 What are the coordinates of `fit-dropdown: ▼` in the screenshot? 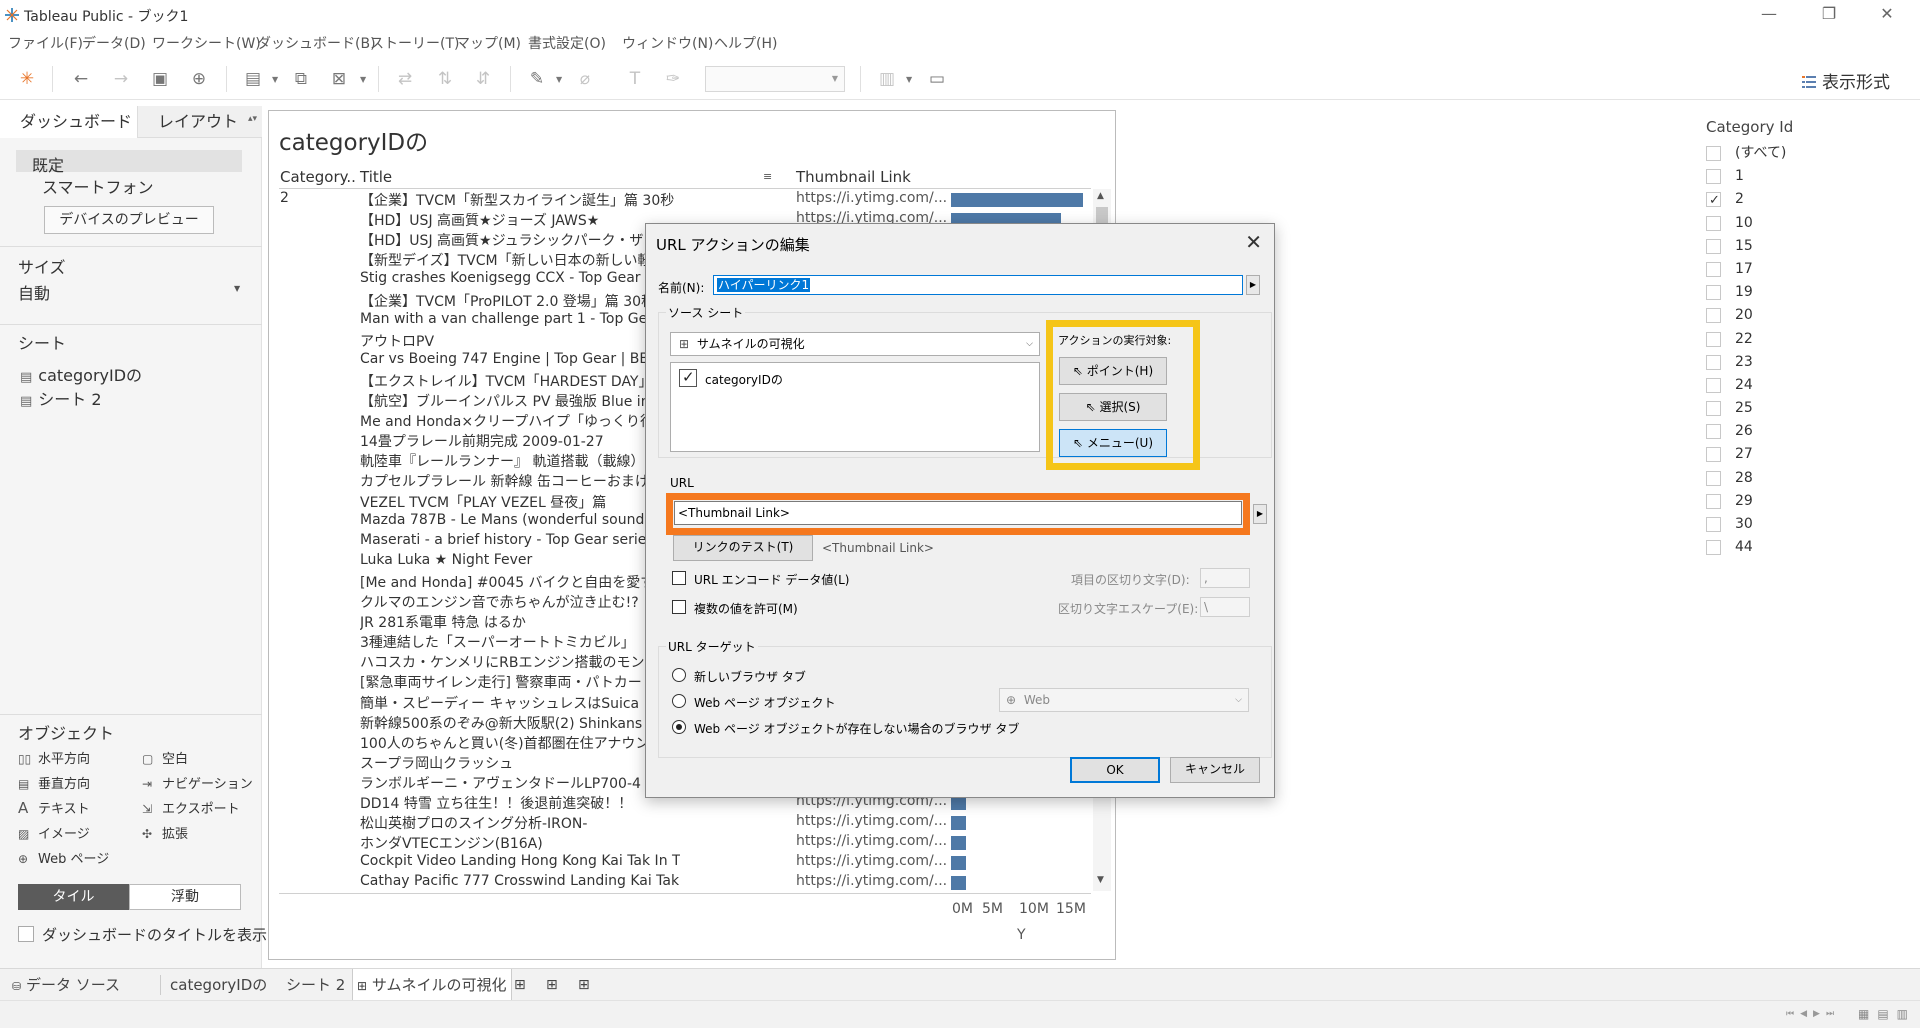 It's located at (775, 79).